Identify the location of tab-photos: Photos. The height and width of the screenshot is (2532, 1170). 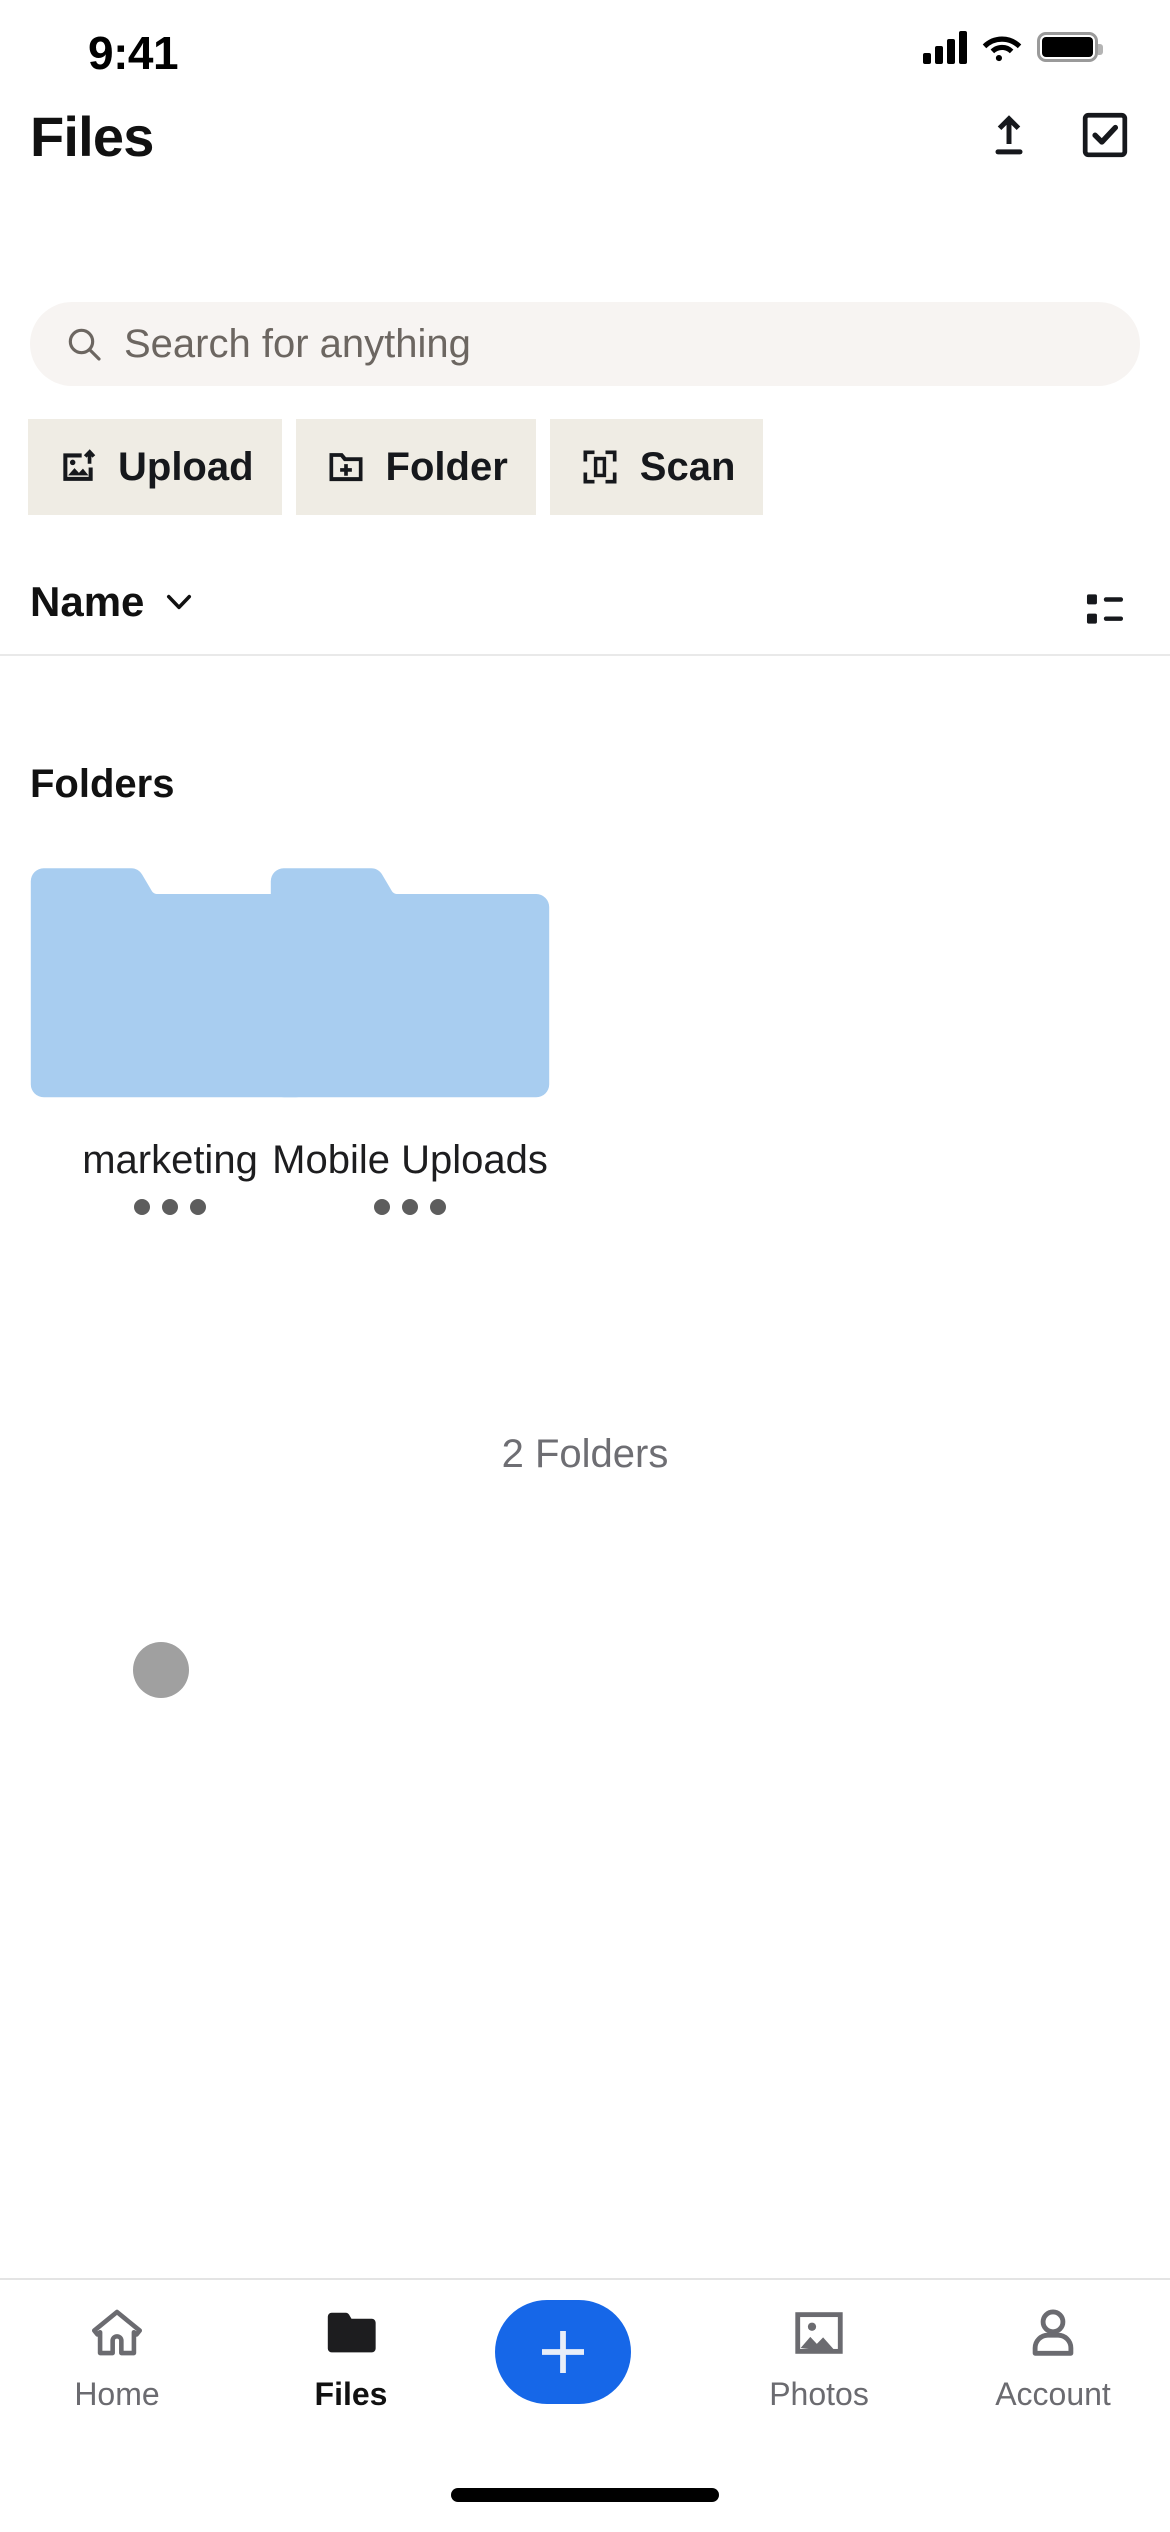
(819, 2369).